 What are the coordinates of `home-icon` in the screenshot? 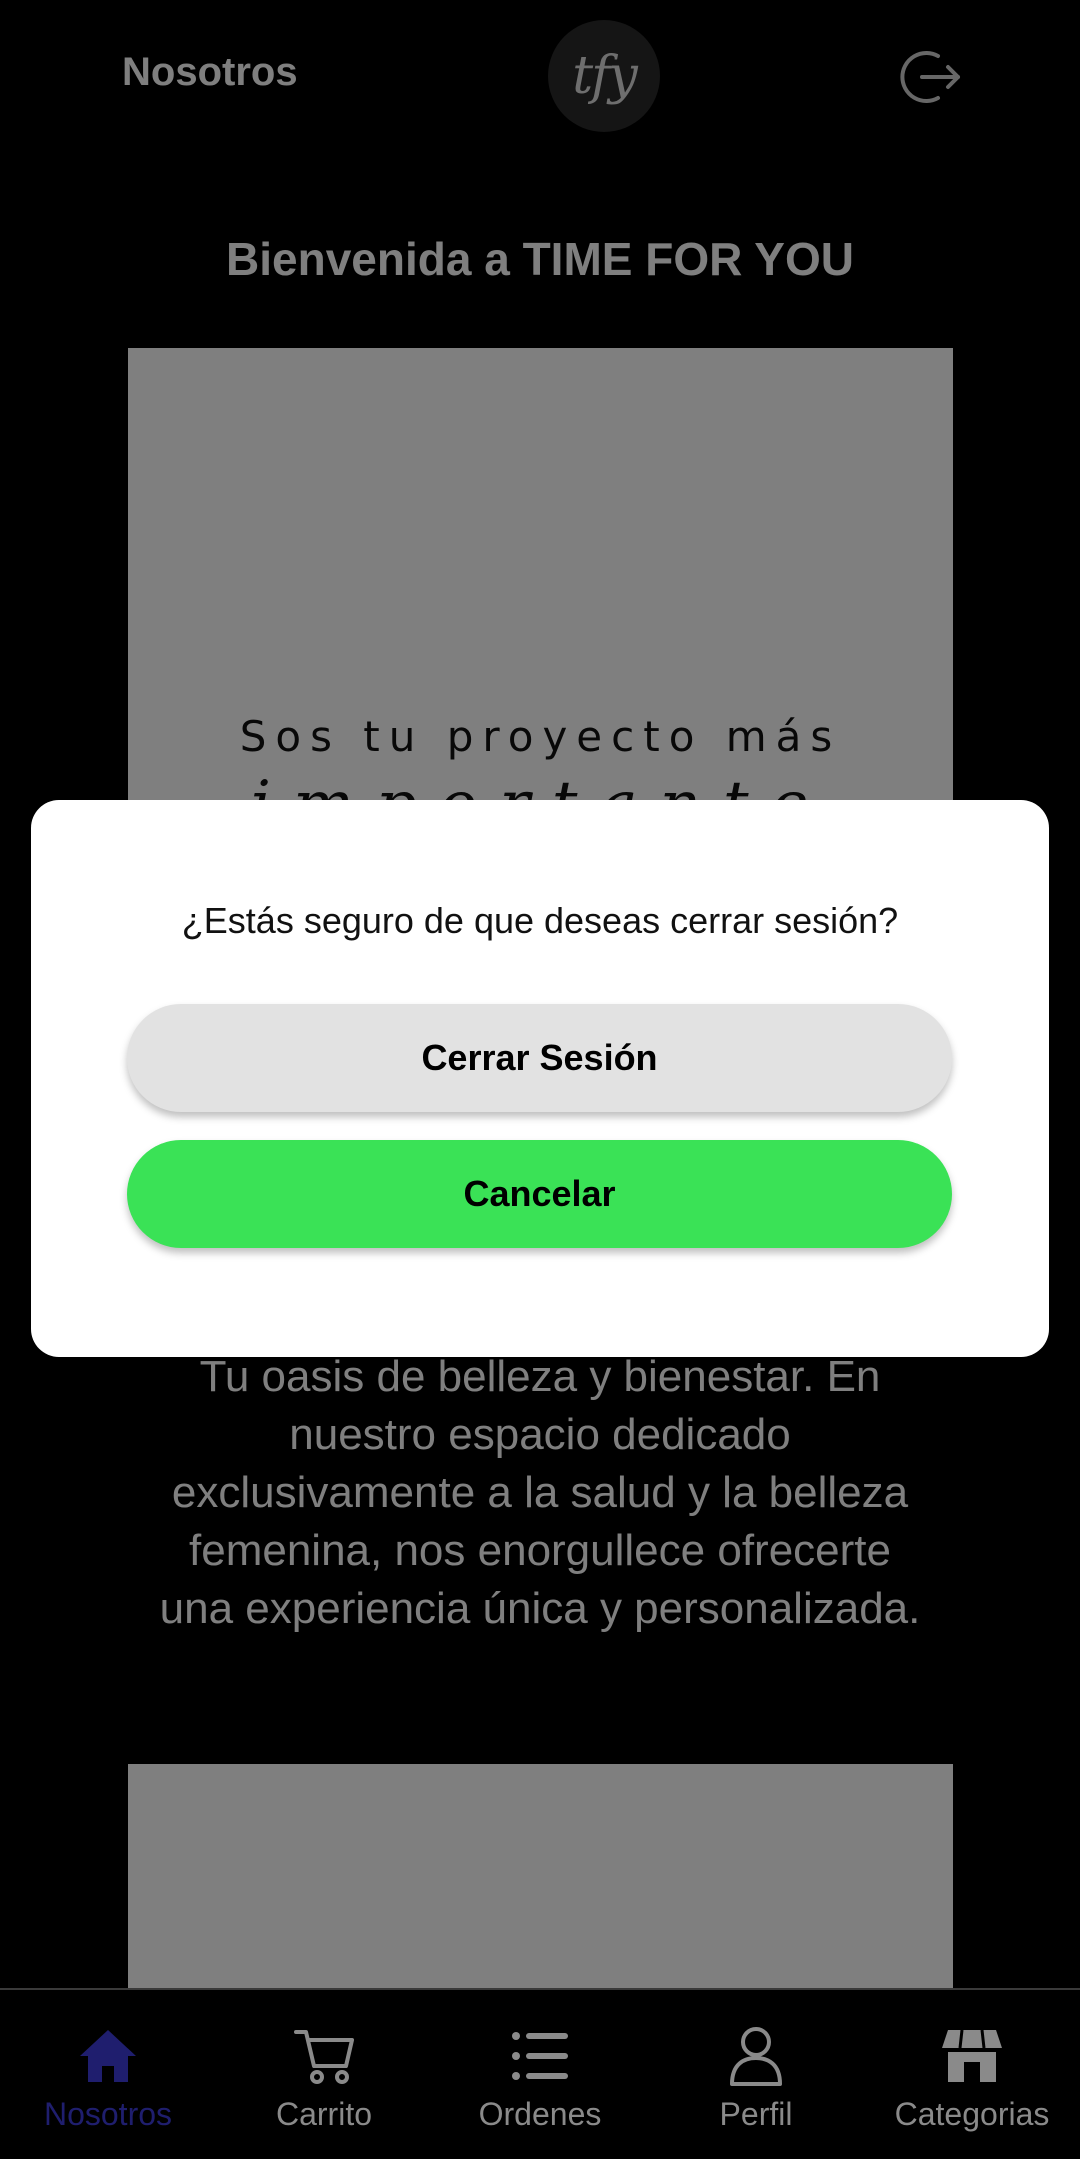 It's located at (108, 2056).